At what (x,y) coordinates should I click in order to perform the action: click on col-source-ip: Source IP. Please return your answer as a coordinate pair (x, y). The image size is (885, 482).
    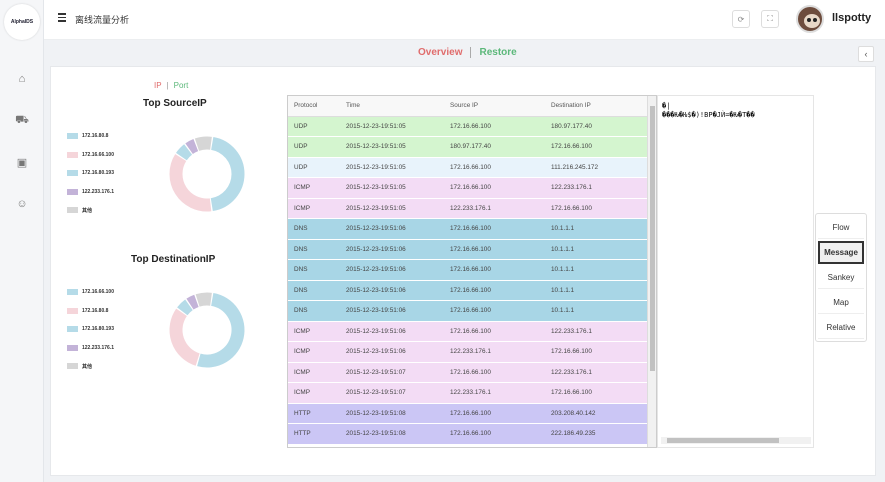
    Looking at the image, I should click on (494, 106).